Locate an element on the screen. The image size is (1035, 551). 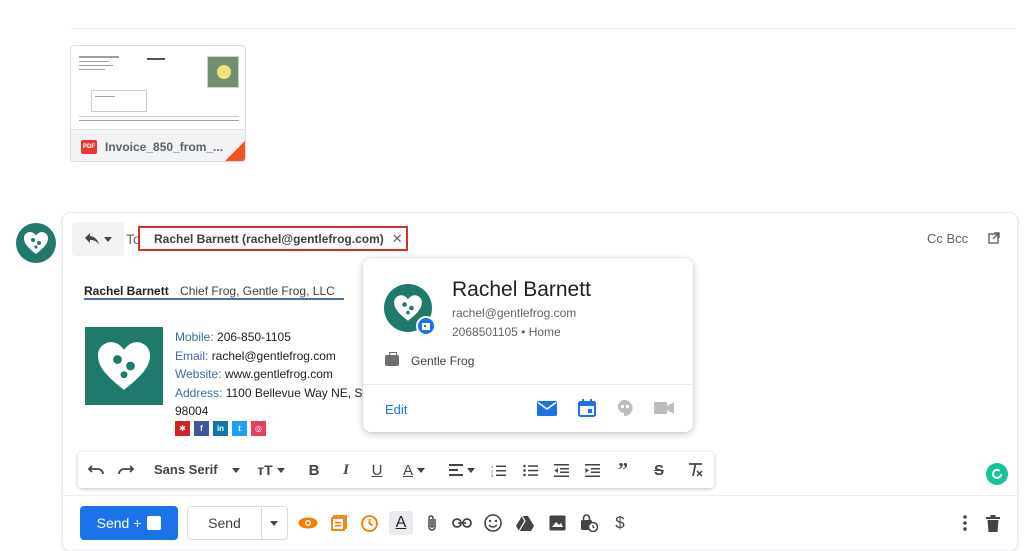
hovercard-divider is located at coordinates (528, 384).